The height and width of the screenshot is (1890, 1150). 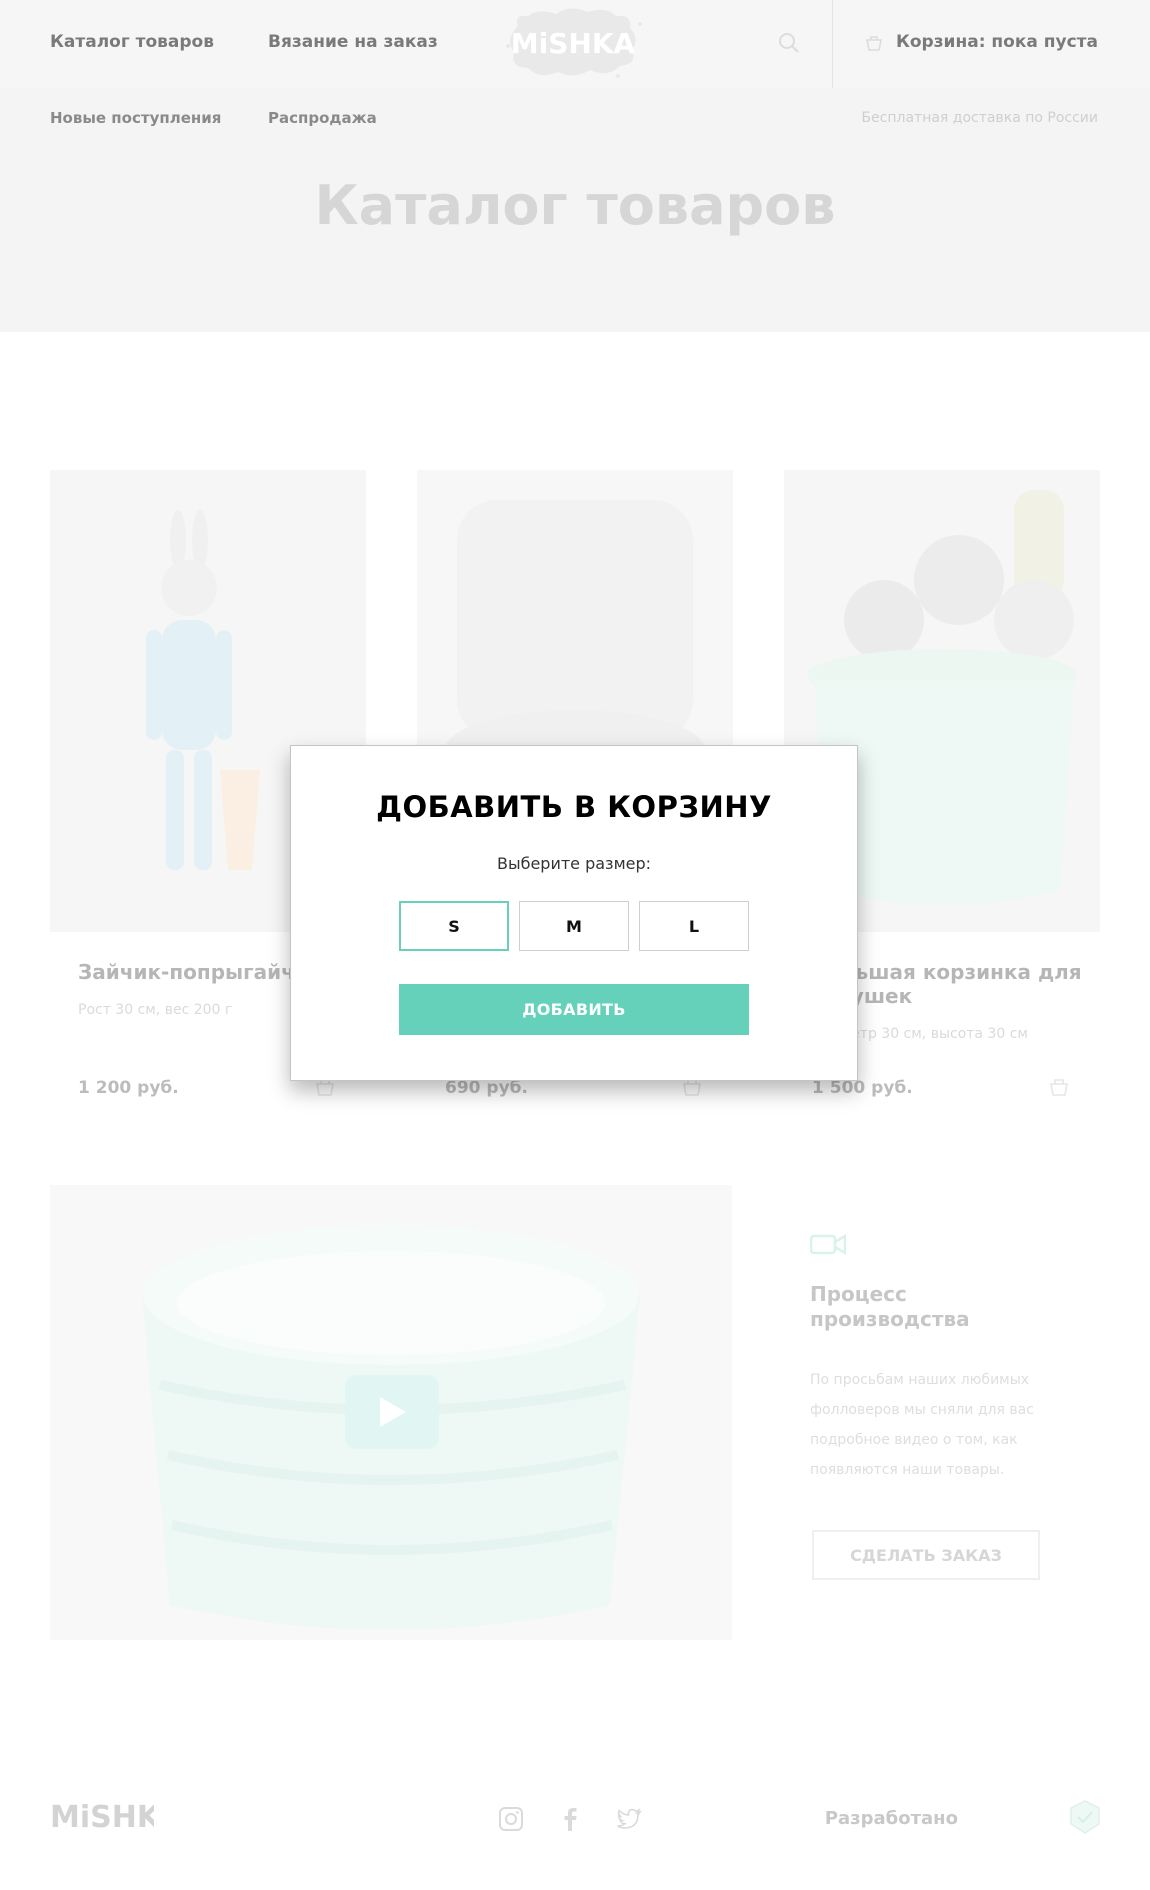 What do you see at coordinates (789, 43) in the screenshot?
I see `search-icon` at bounding box center [789, 43].